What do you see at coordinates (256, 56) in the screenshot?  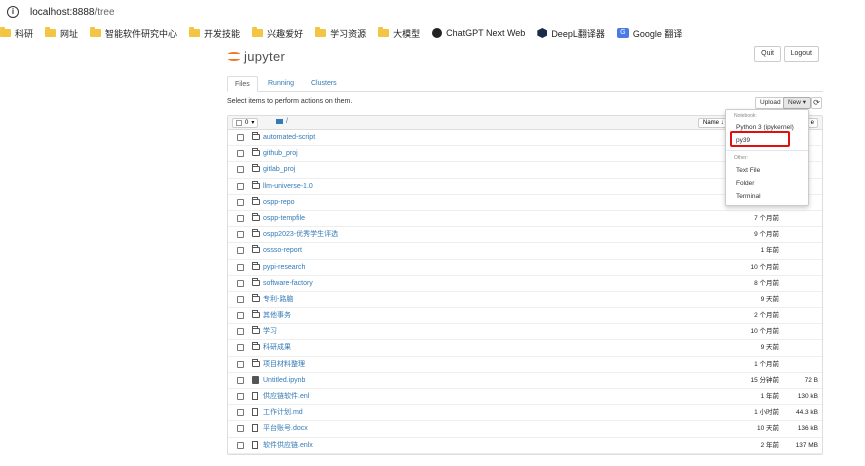 I see `jupyter-logo: jupyter` at bounding box center [256, 56].